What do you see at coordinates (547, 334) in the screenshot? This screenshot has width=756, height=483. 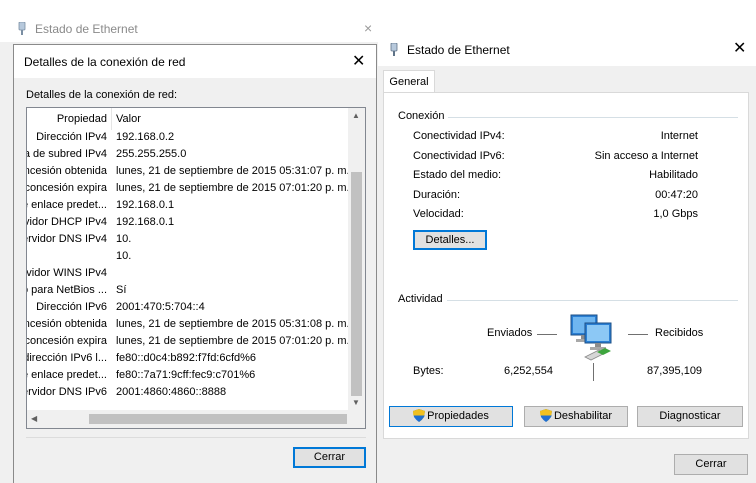 I see `sent-dash` at bounding box center [547, 334].